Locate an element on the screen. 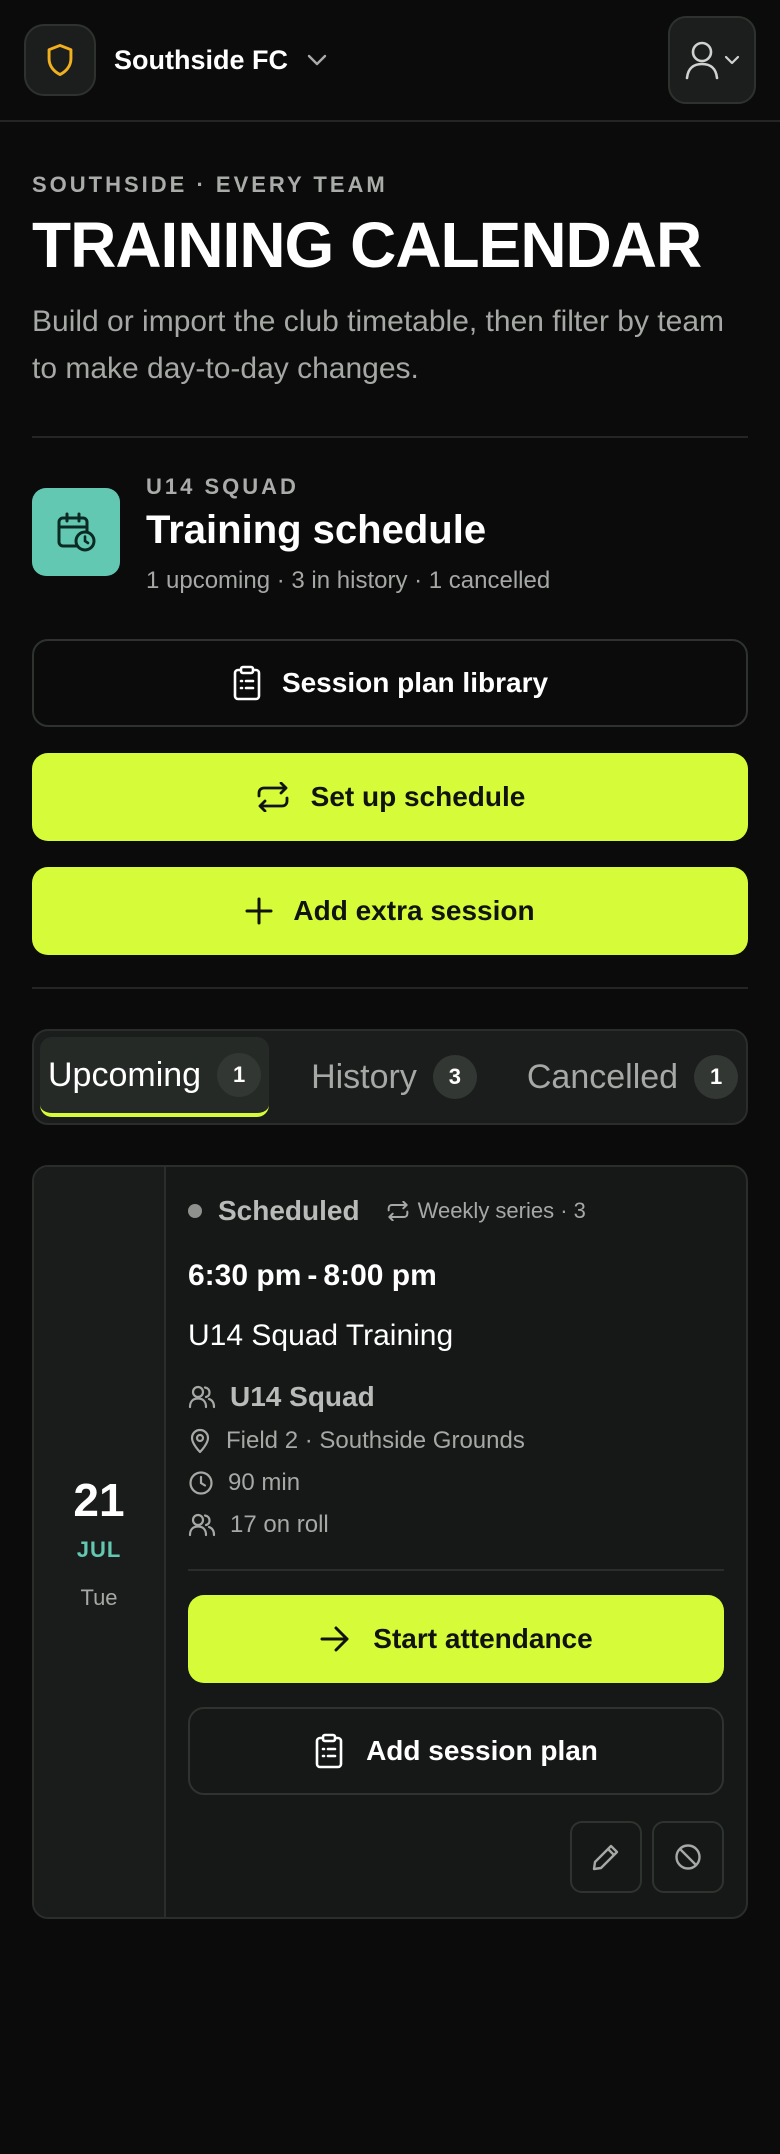  schedule-icon-tile is located at coordinates (76, 532).